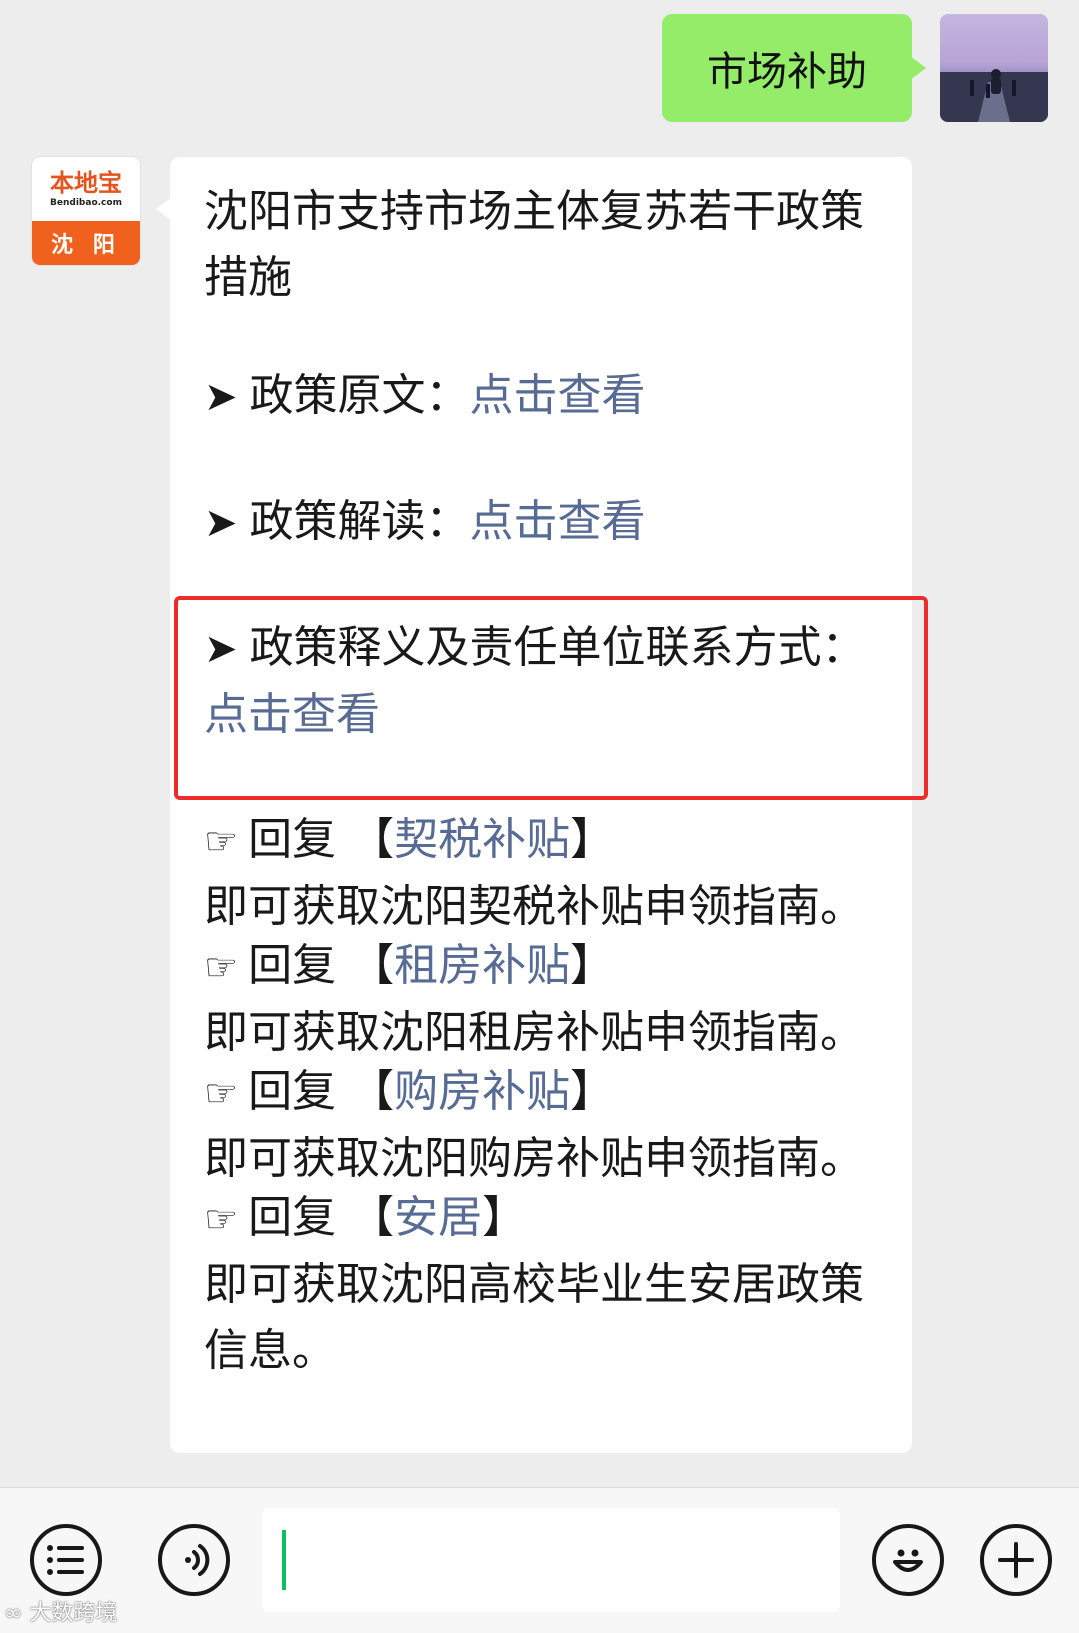  I want to click on emoji-button, so click(908, 1560).